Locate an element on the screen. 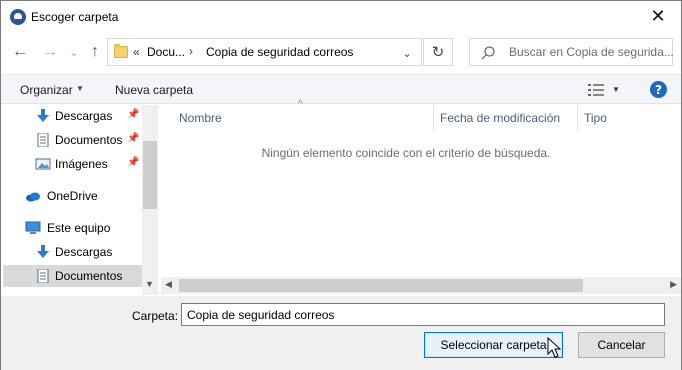  nav-item-documentos: Documentos is located at coordinates (72, 276).